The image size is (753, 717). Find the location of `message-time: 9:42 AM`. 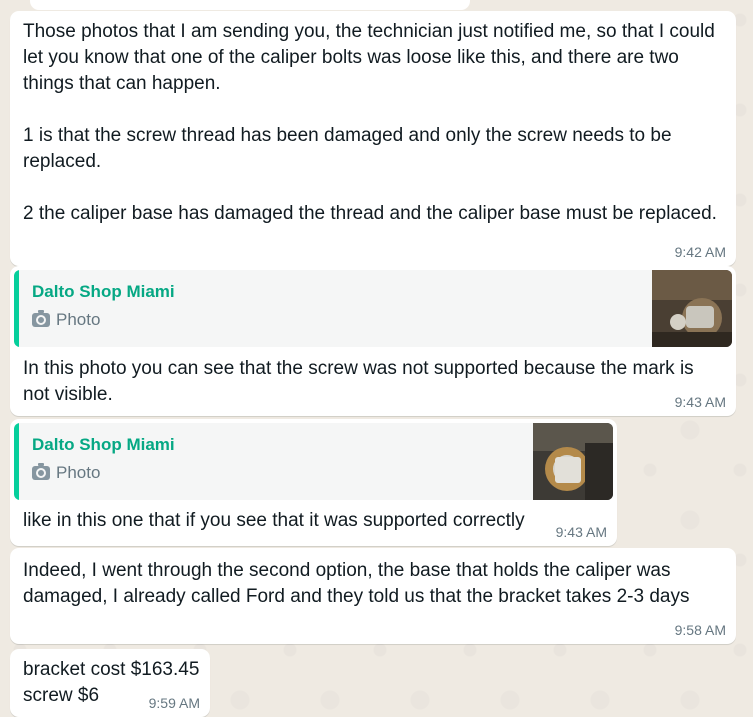

message-time: 9:42 AM is located at coordinates (700, 252).